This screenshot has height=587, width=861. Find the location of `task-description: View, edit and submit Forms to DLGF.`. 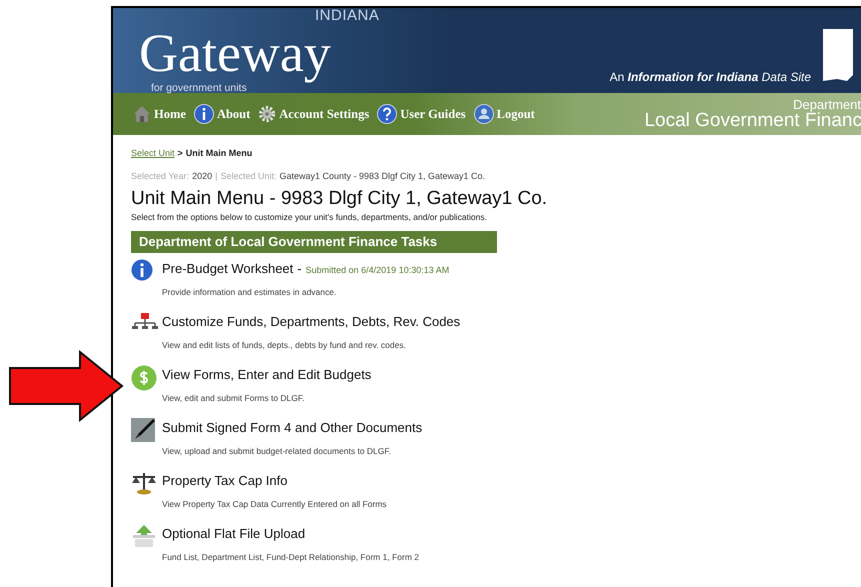

task-description: View, edit and submit Forms to DLGF. is located at coordinates (234, 398).